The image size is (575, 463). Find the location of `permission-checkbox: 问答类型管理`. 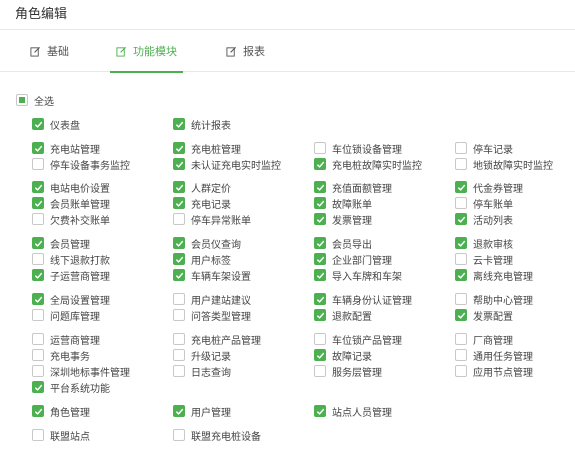

permission-checkbox: 问答类型管理 is located at coordinates (212, 315).